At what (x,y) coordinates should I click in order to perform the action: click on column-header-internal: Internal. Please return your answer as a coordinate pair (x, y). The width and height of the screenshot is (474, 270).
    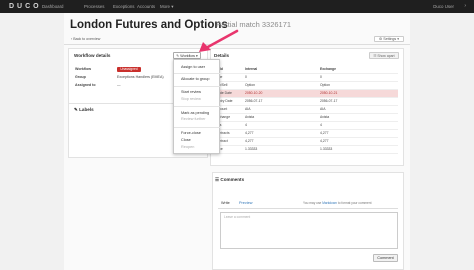
    Looking at the image, I should click on (251, 69).